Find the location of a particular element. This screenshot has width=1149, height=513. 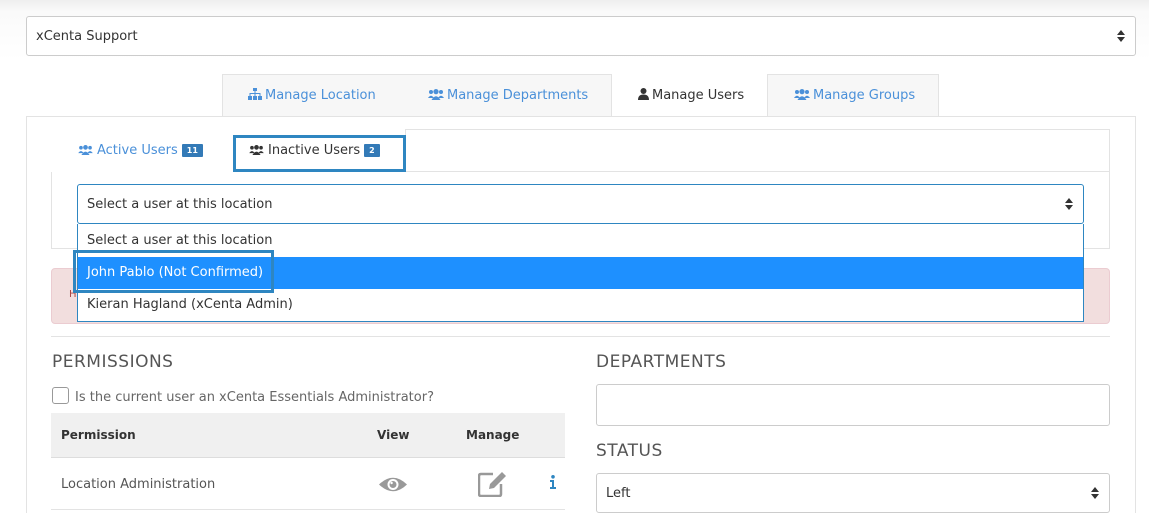

tab-label: Inactive Users is located at coordinates (314, 150).